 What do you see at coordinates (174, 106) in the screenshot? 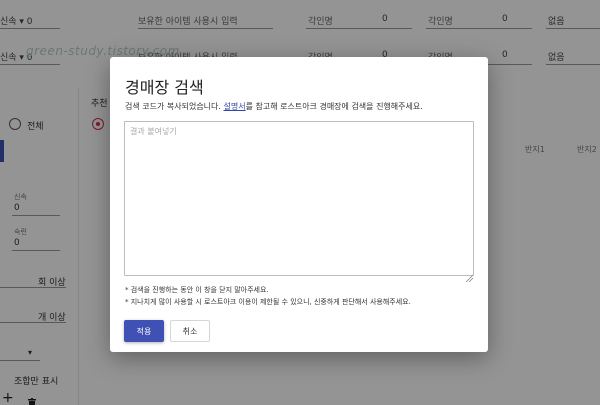
I see `desc-before: 검색 코드가 복사되었습니다.` at bounding box center [174, 106].